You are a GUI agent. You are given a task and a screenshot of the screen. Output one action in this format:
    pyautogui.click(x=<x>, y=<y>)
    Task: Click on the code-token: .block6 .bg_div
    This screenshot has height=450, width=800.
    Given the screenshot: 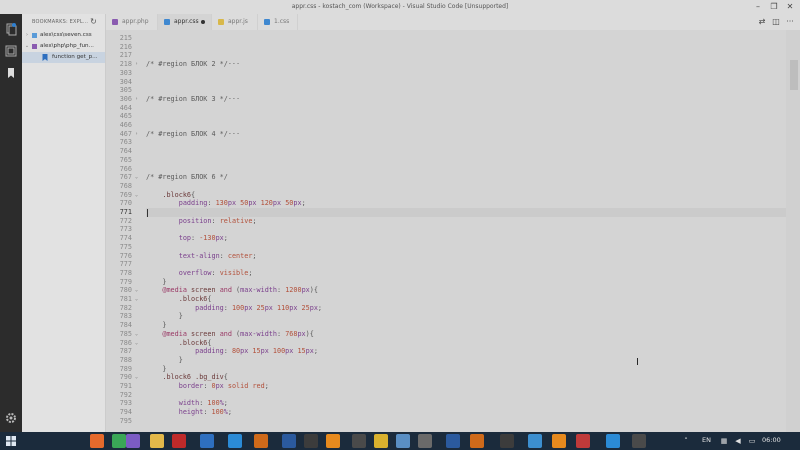 What is the action you would take?
    pyautogui.click(x=193, y=377)
    